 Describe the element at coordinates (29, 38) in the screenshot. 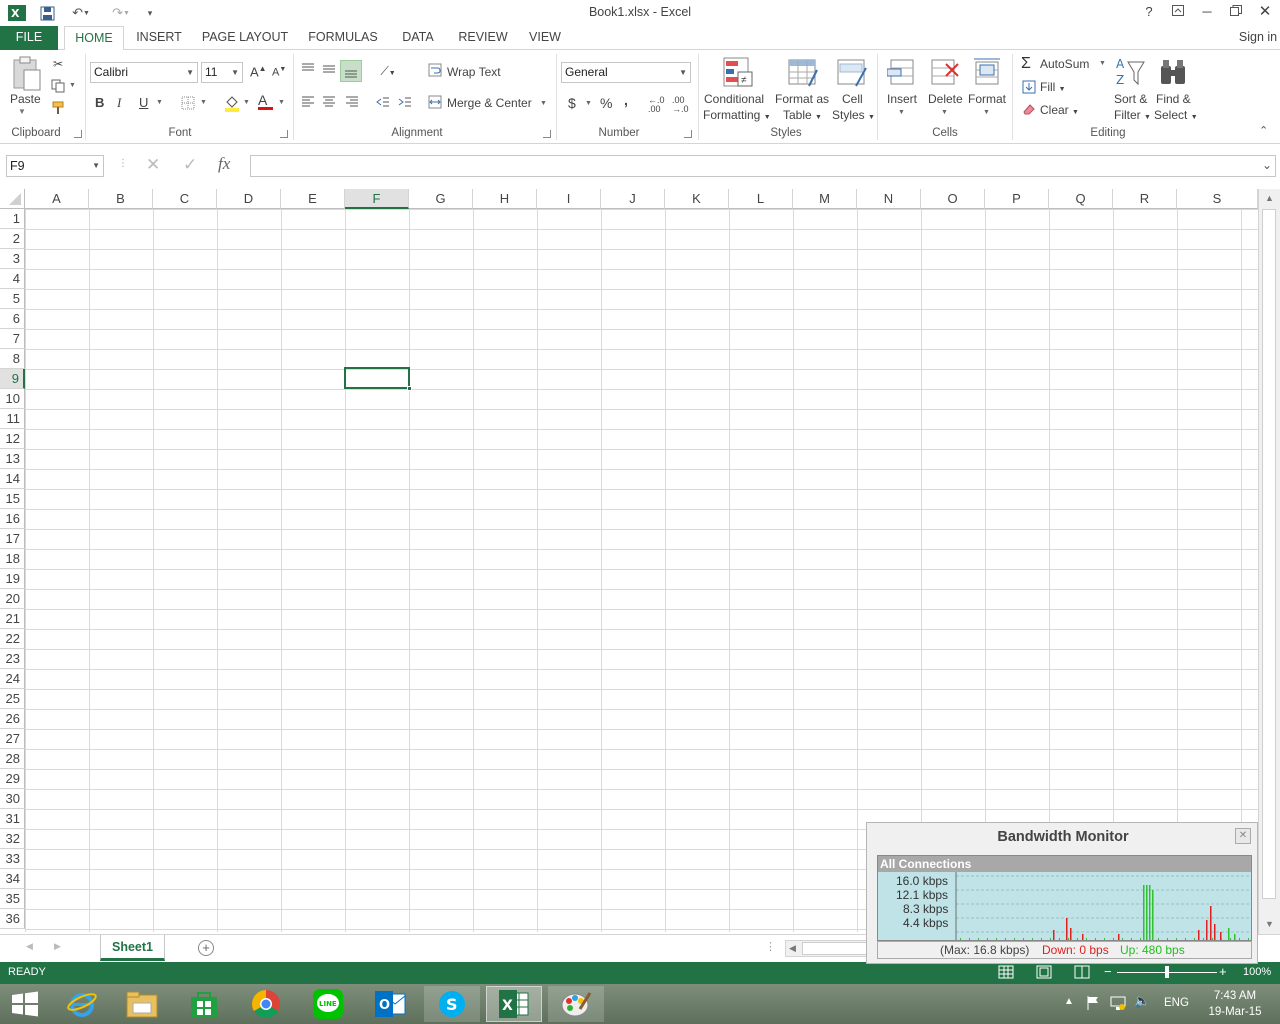

I see `tab-file: FILE` at that location.